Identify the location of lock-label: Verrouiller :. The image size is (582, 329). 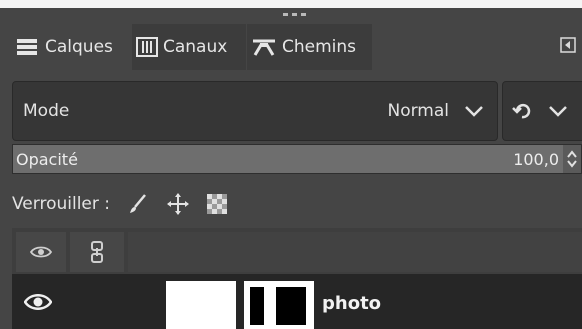
(61, 204).